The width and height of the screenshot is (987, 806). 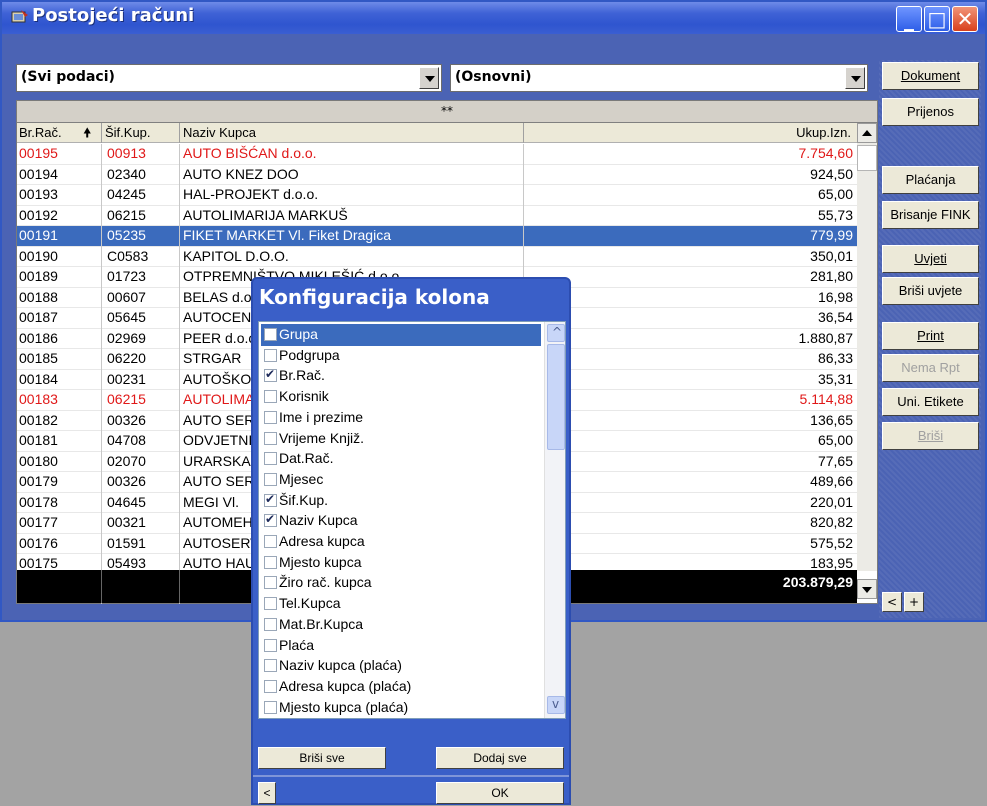 I want to click on view-select: (Osnovni), so click(x=659, y=78).